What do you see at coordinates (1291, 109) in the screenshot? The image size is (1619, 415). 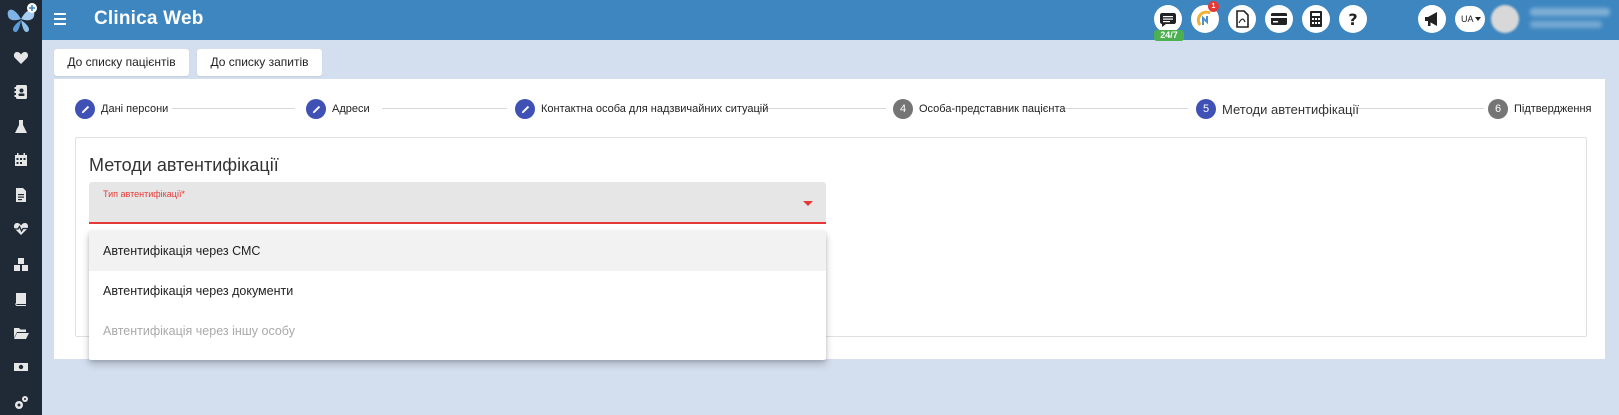 I see `step-label: Методи автентифікації` at bounding box center [1291, 109].